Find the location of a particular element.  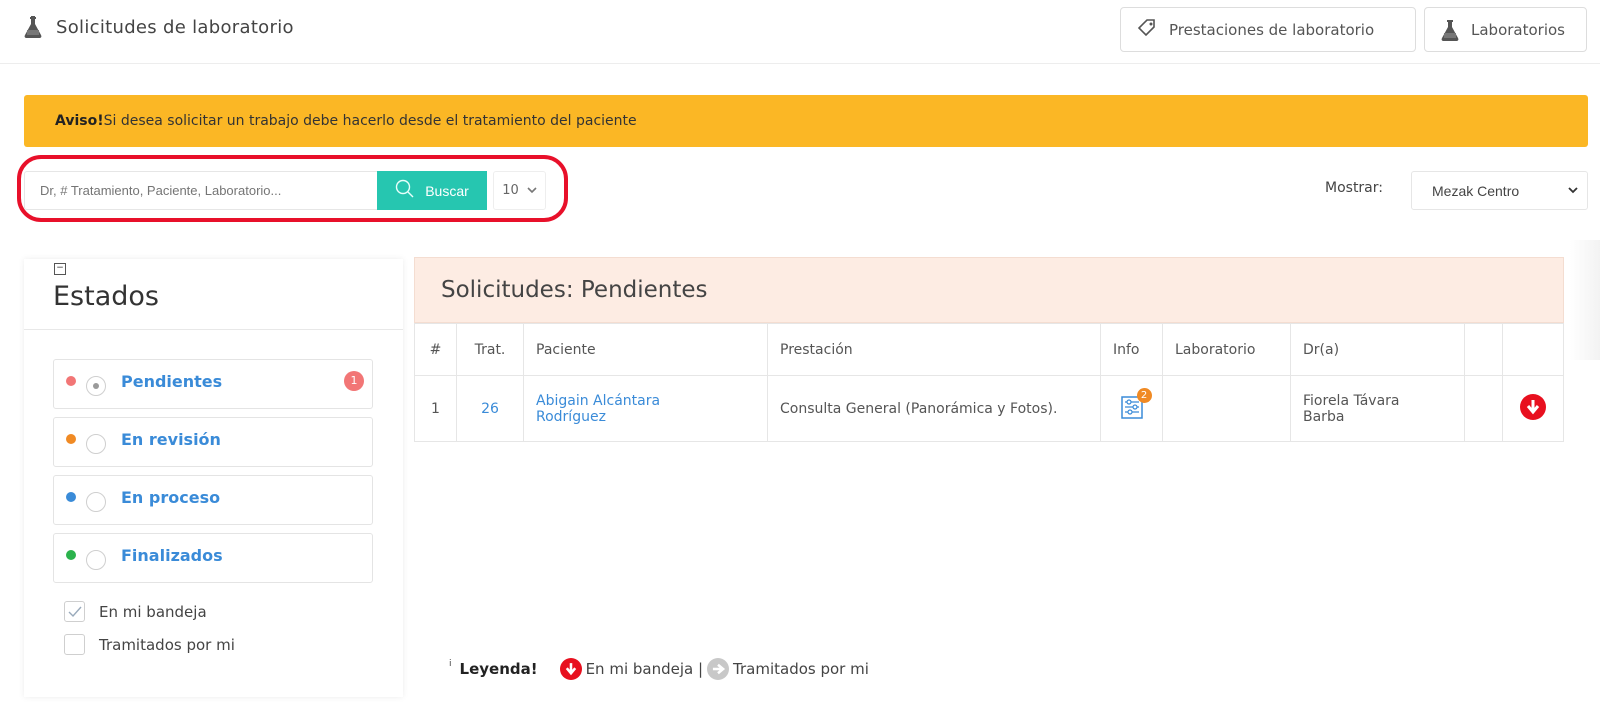

treatment-cell: 26 is located at coordinates (490, 408).